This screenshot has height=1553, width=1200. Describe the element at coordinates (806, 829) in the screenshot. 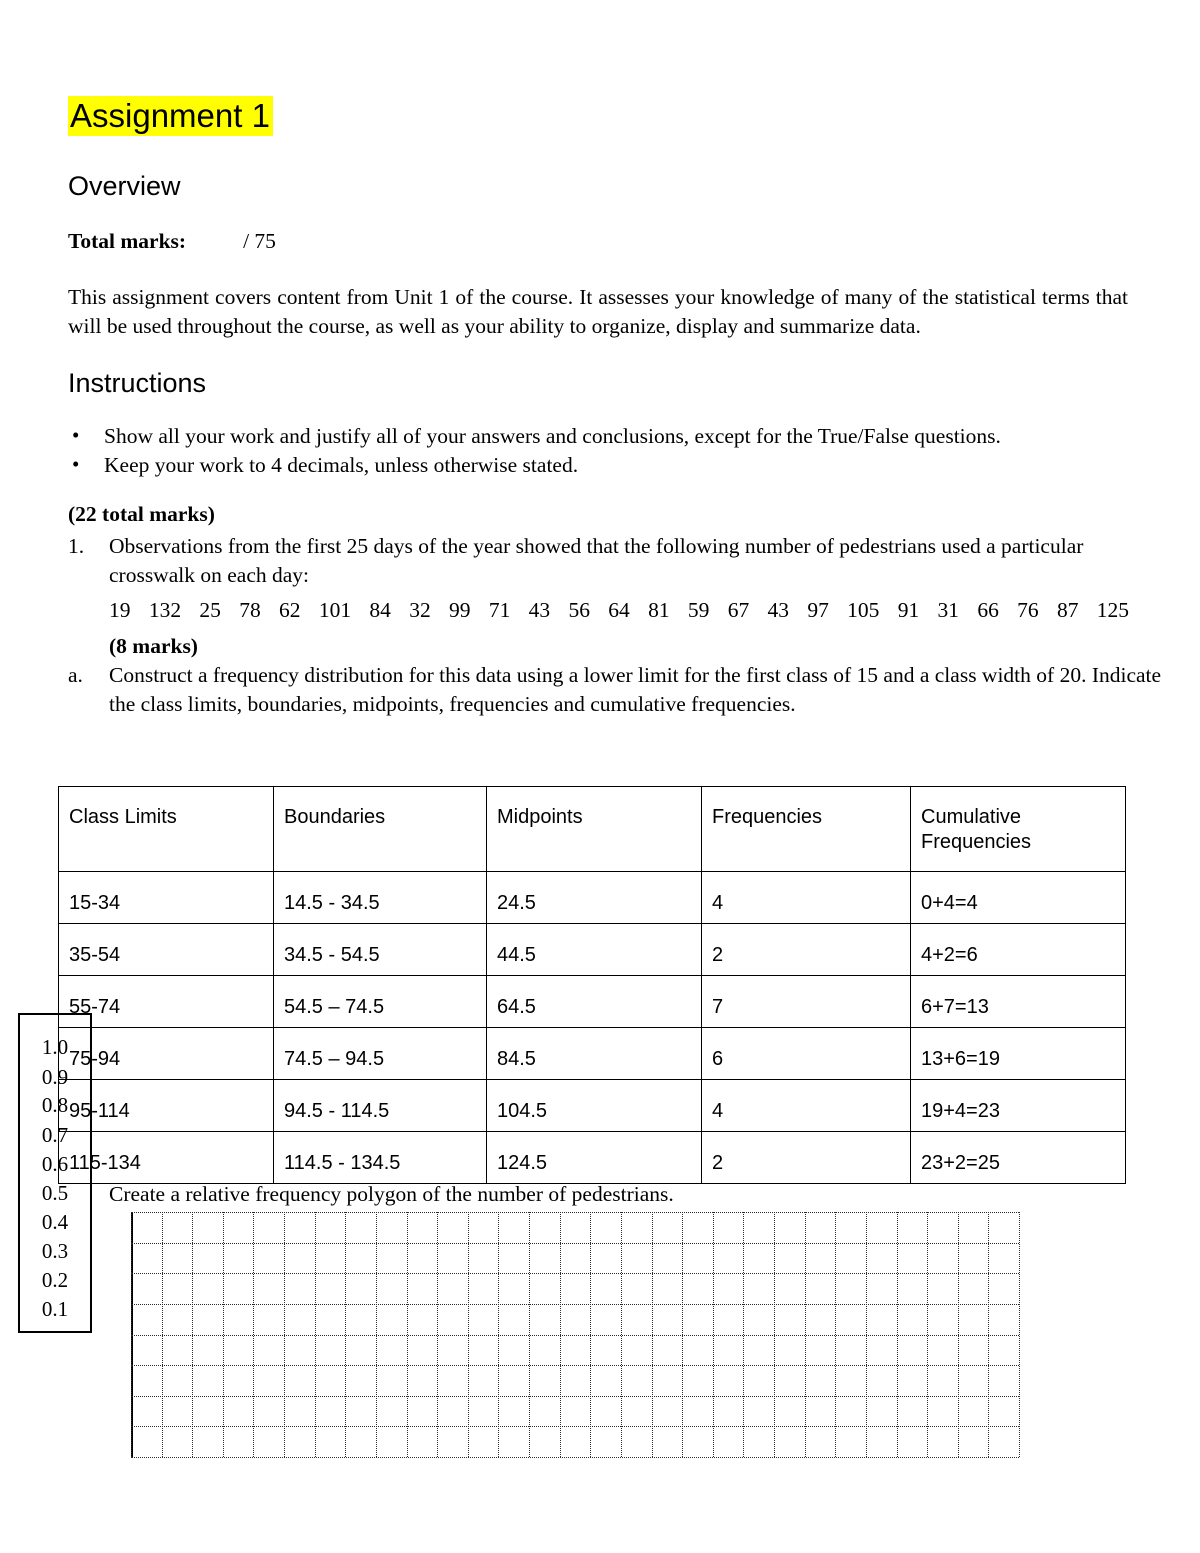

I see `table-header-frequencies: Frequencies` at that location.